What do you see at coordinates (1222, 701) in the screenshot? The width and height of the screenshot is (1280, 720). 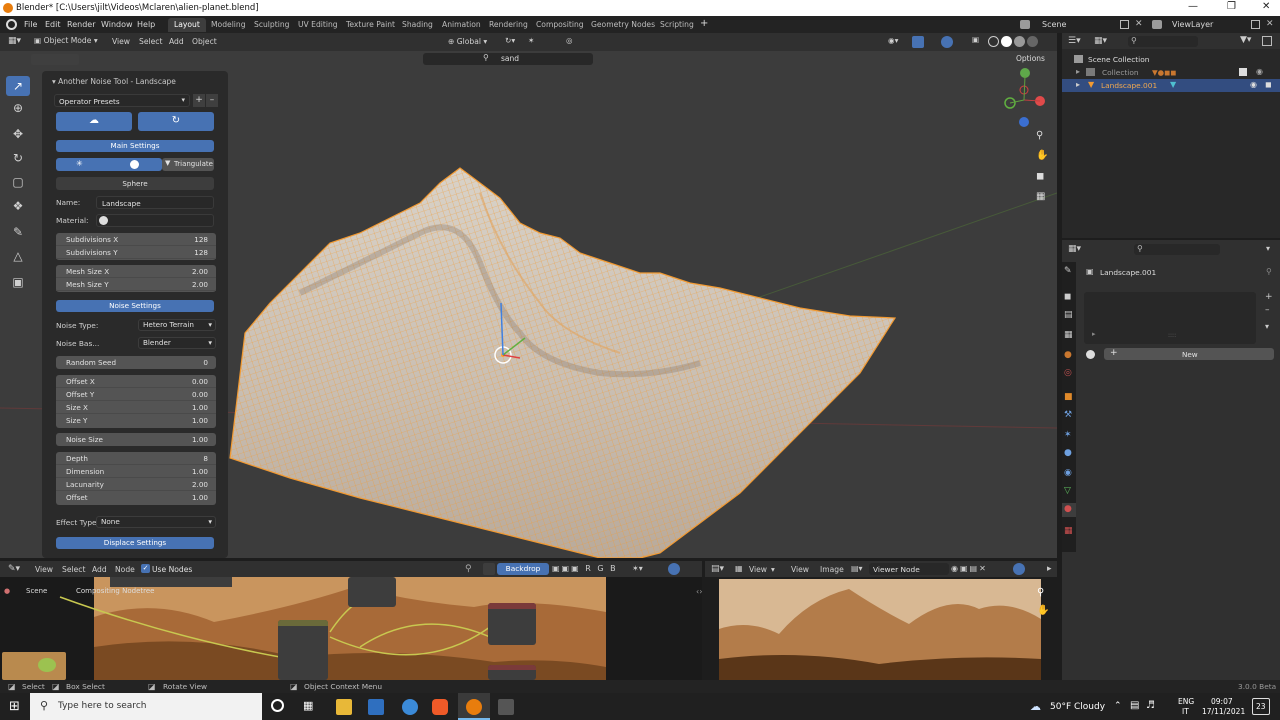 I see `clock-time: 09:07` at bounding box center [1222, 701].